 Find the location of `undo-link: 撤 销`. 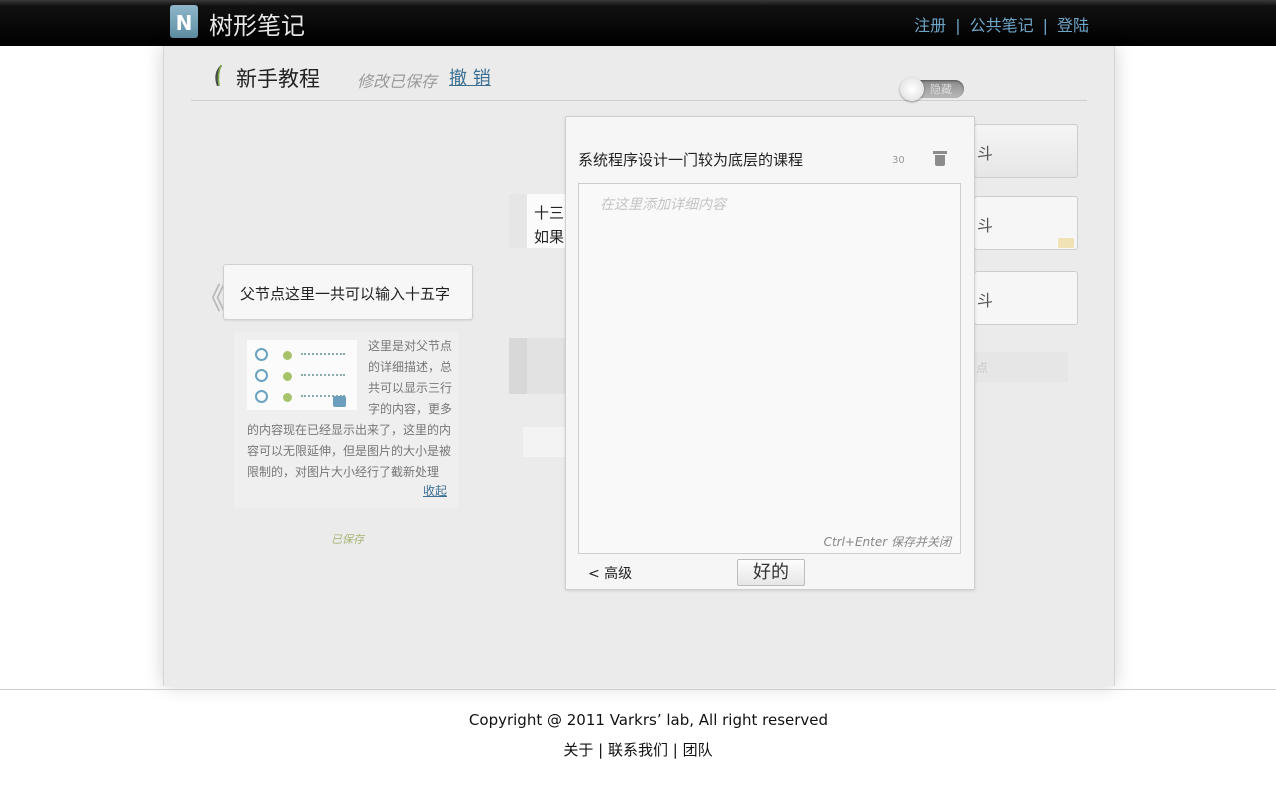

undo-link: 撤 销 is located at coordinates (470, 77).